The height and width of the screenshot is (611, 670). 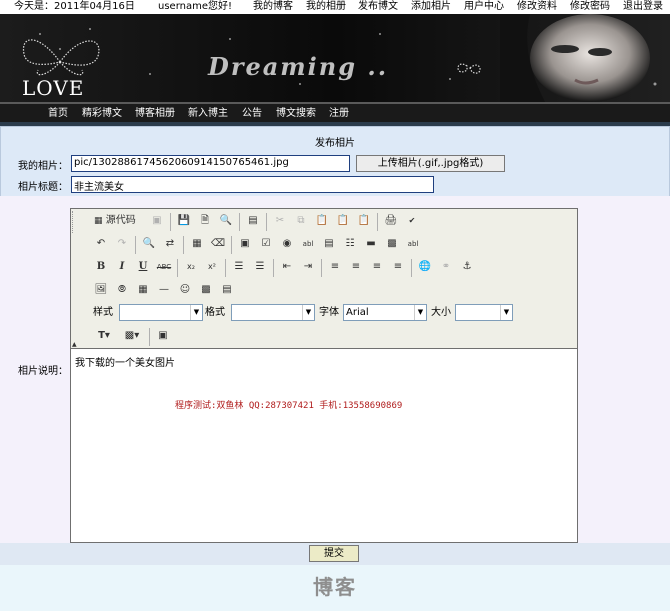 I want to click on nav-item-home: 首页, so click(x=58, y=114).